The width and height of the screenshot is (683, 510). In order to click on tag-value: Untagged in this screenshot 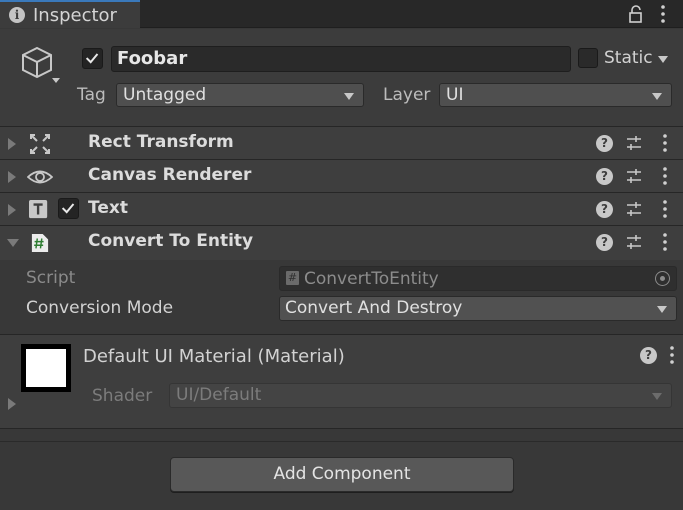, I will do `click(165, 95)`.